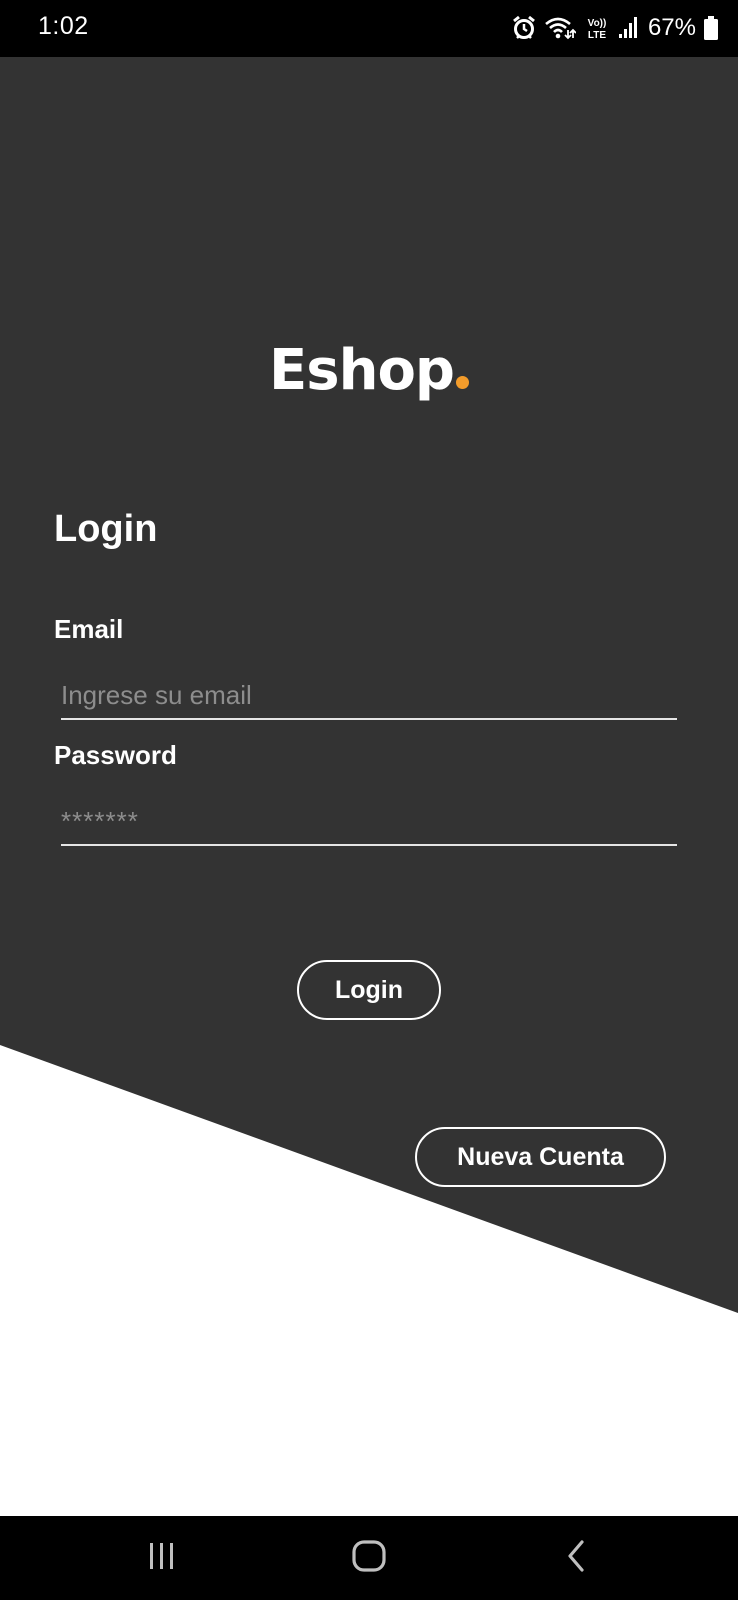 This screenshot has width=738, height=1600. What do you see at coordinates (560, 28) in the screenshot?
I see `wifi-icon` at bounding box center [560, 28].